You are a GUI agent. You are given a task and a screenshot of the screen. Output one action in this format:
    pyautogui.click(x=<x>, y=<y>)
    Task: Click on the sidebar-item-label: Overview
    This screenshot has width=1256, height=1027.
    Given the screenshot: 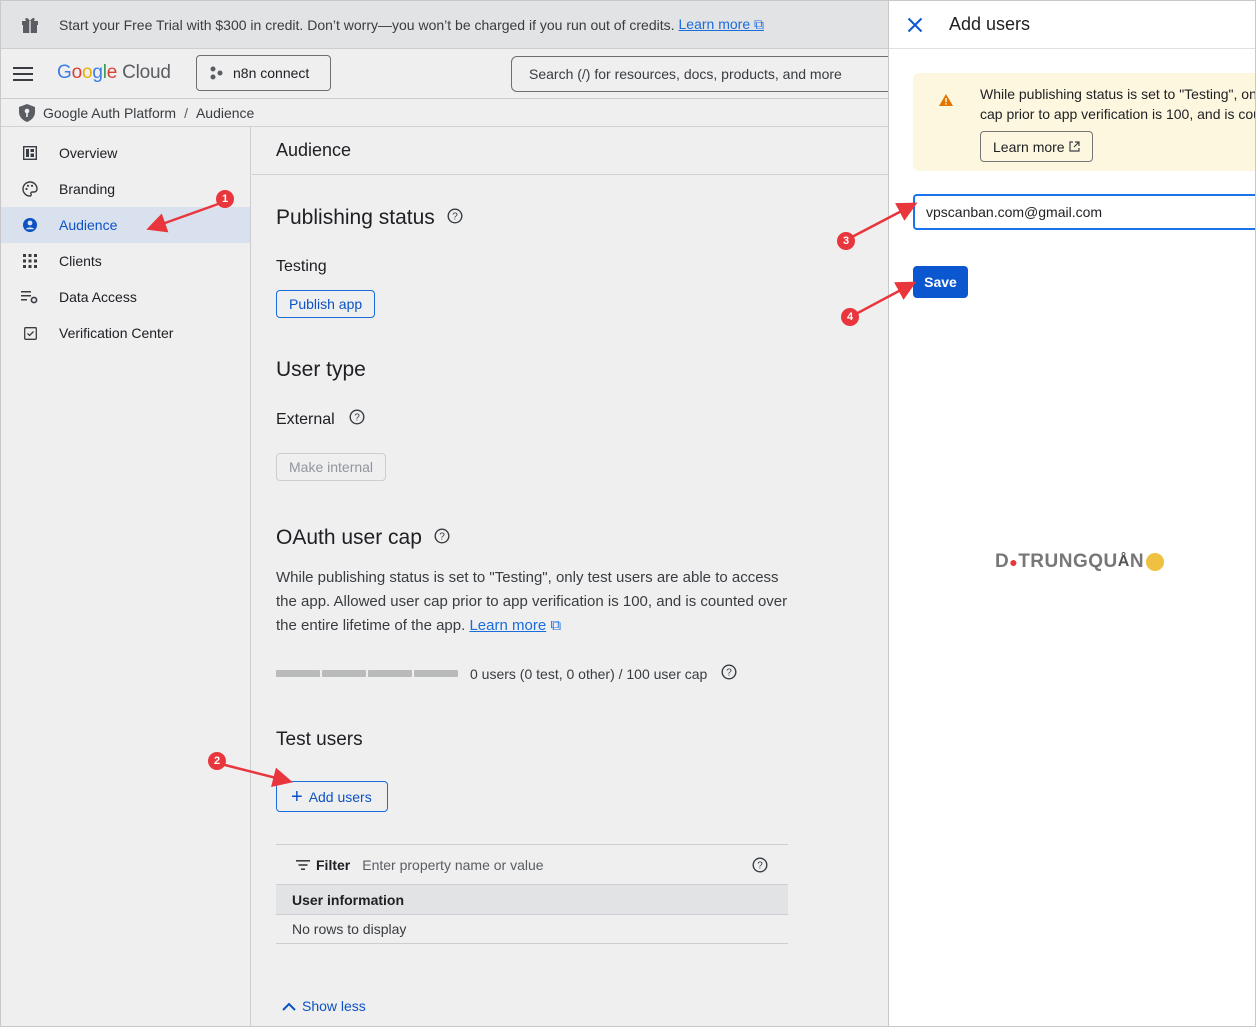 What is the action you would take?
    pyautogui.click(x=88, y=153)
    